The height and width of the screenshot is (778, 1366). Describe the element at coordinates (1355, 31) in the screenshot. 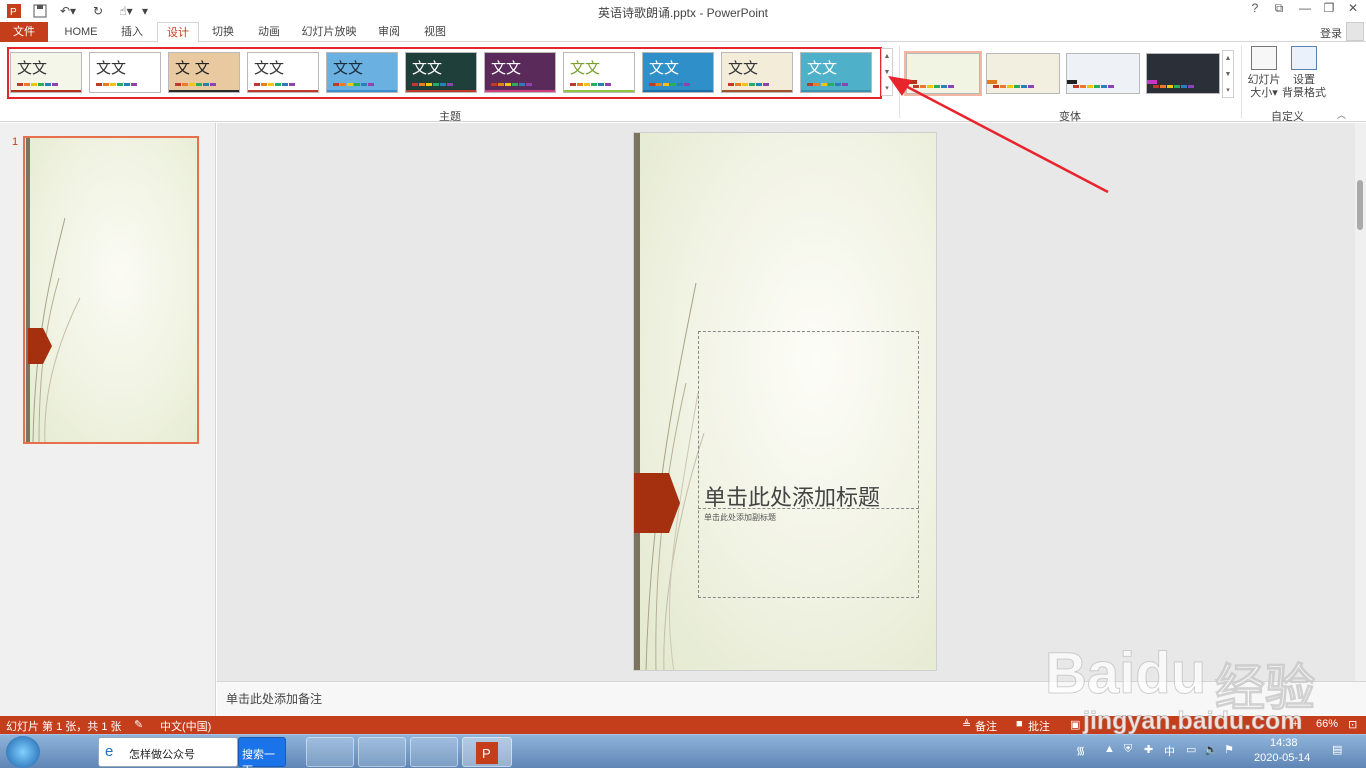

I see `account-avatar` at that location.